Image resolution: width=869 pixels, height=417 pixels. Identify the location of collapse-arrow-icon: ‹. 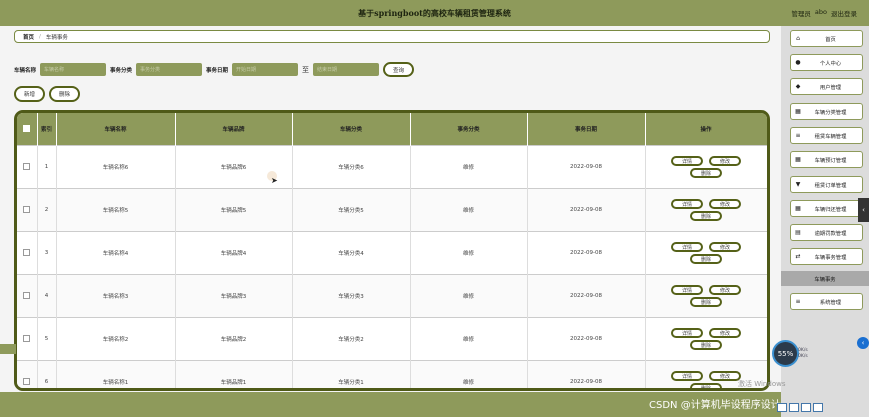
(863, 210).